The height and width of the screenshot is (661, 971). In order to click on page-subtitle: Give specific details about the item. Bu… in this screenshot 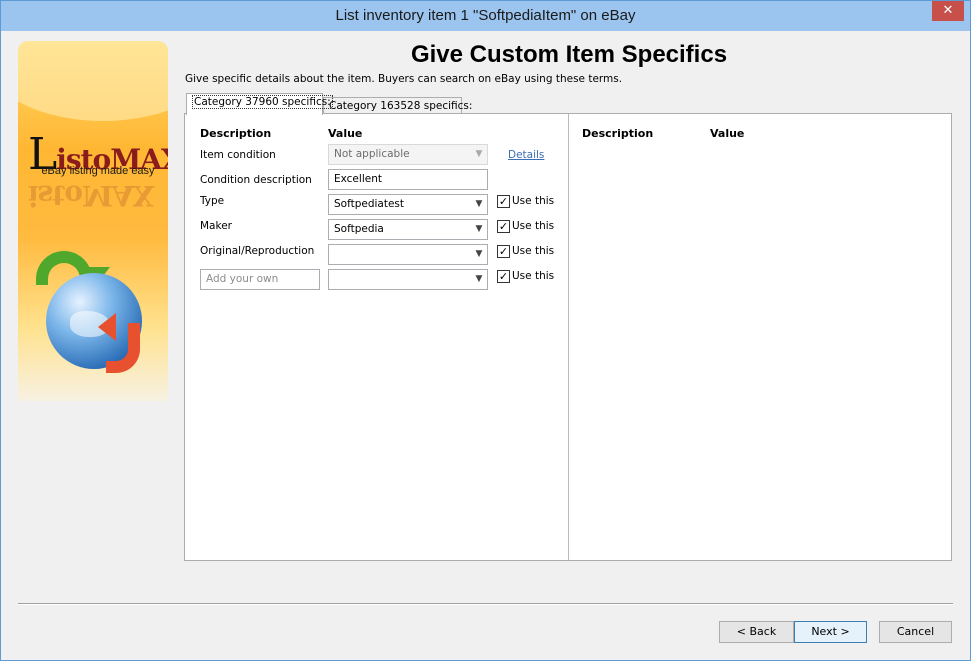, I will do `click(404, 79)`.